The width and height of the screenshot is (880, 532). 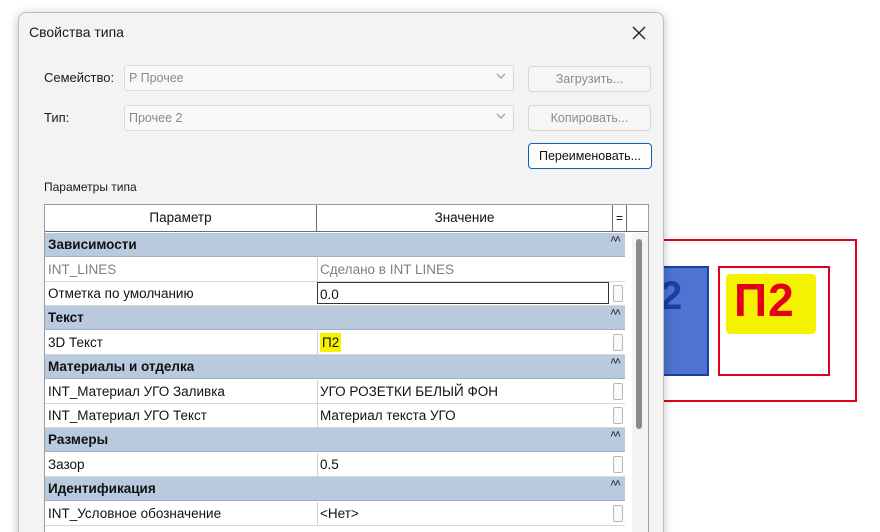 I want to click on grid-scrollbar, so click(x=640, y=382).